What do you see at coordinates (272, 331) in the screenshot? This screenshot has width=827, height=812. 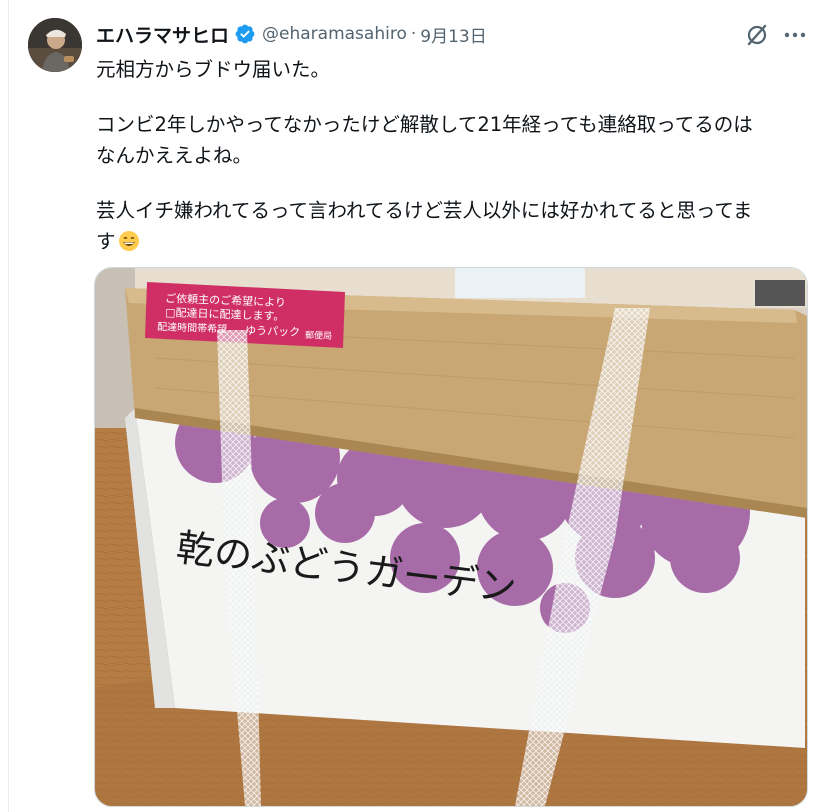 I see `sticker-text: ゆうパック` at bounding box center [272, 331].